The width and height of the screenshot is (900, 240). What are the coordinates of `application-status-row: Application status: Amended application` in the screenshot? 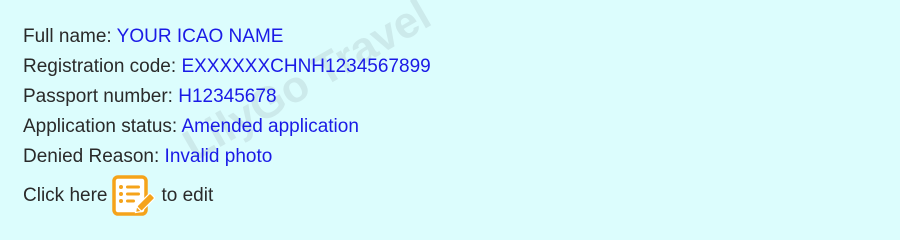 It's located at (461, 127).